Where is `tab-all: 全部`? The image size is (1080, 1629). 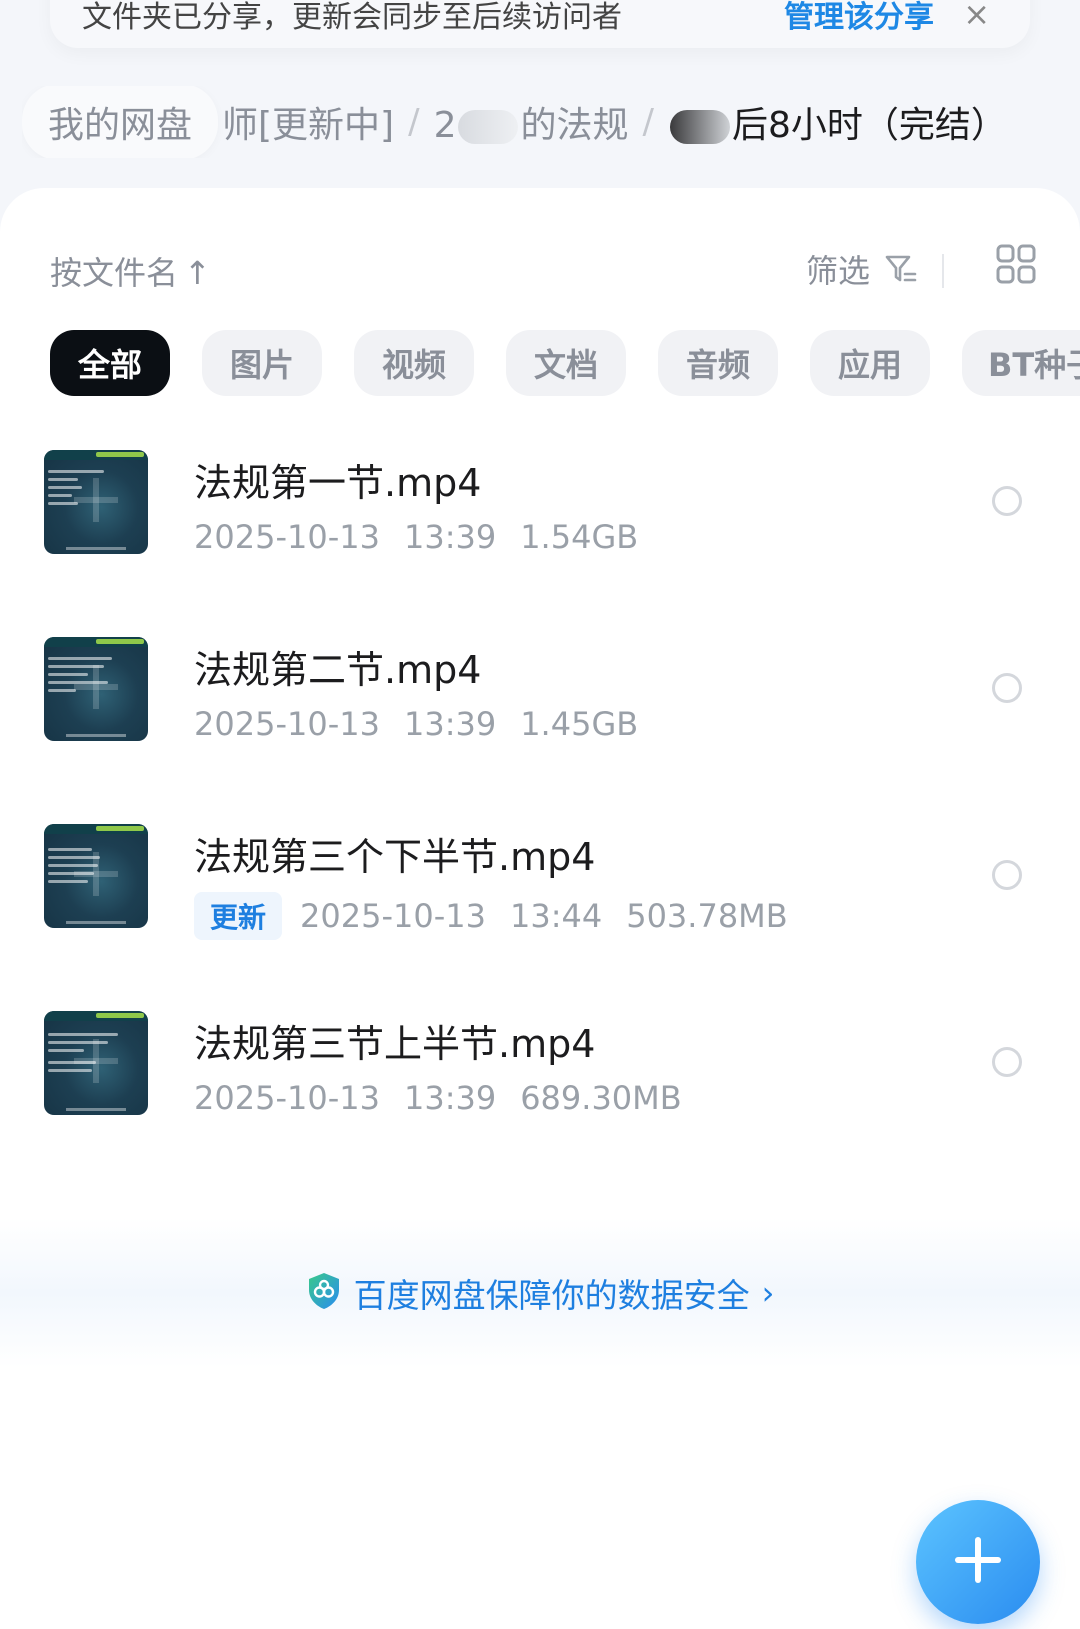 tab-all: 全部 is located at coordinates (110, 363).